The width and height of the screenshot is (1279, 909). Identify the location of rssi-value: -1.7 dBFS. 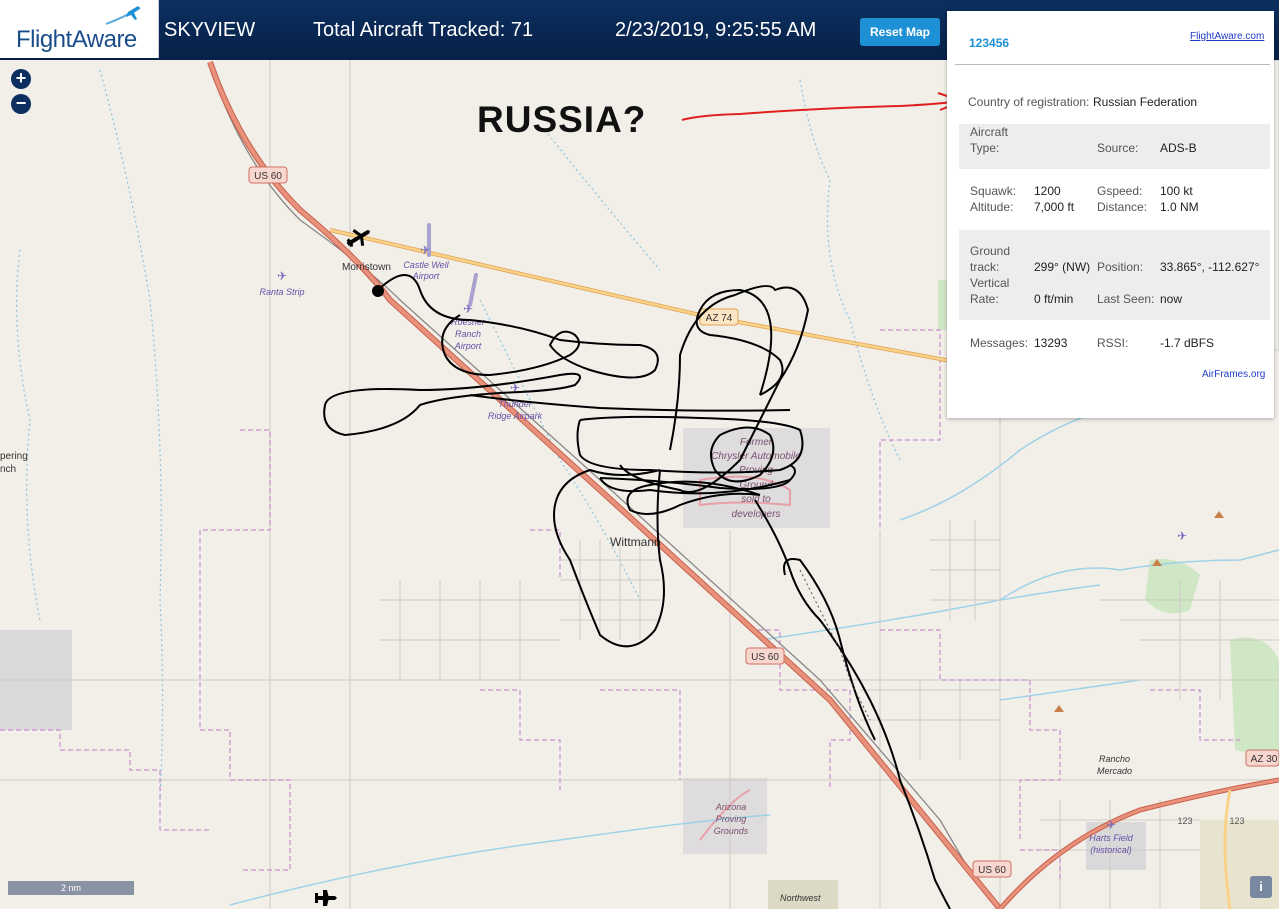
(1187, 343).